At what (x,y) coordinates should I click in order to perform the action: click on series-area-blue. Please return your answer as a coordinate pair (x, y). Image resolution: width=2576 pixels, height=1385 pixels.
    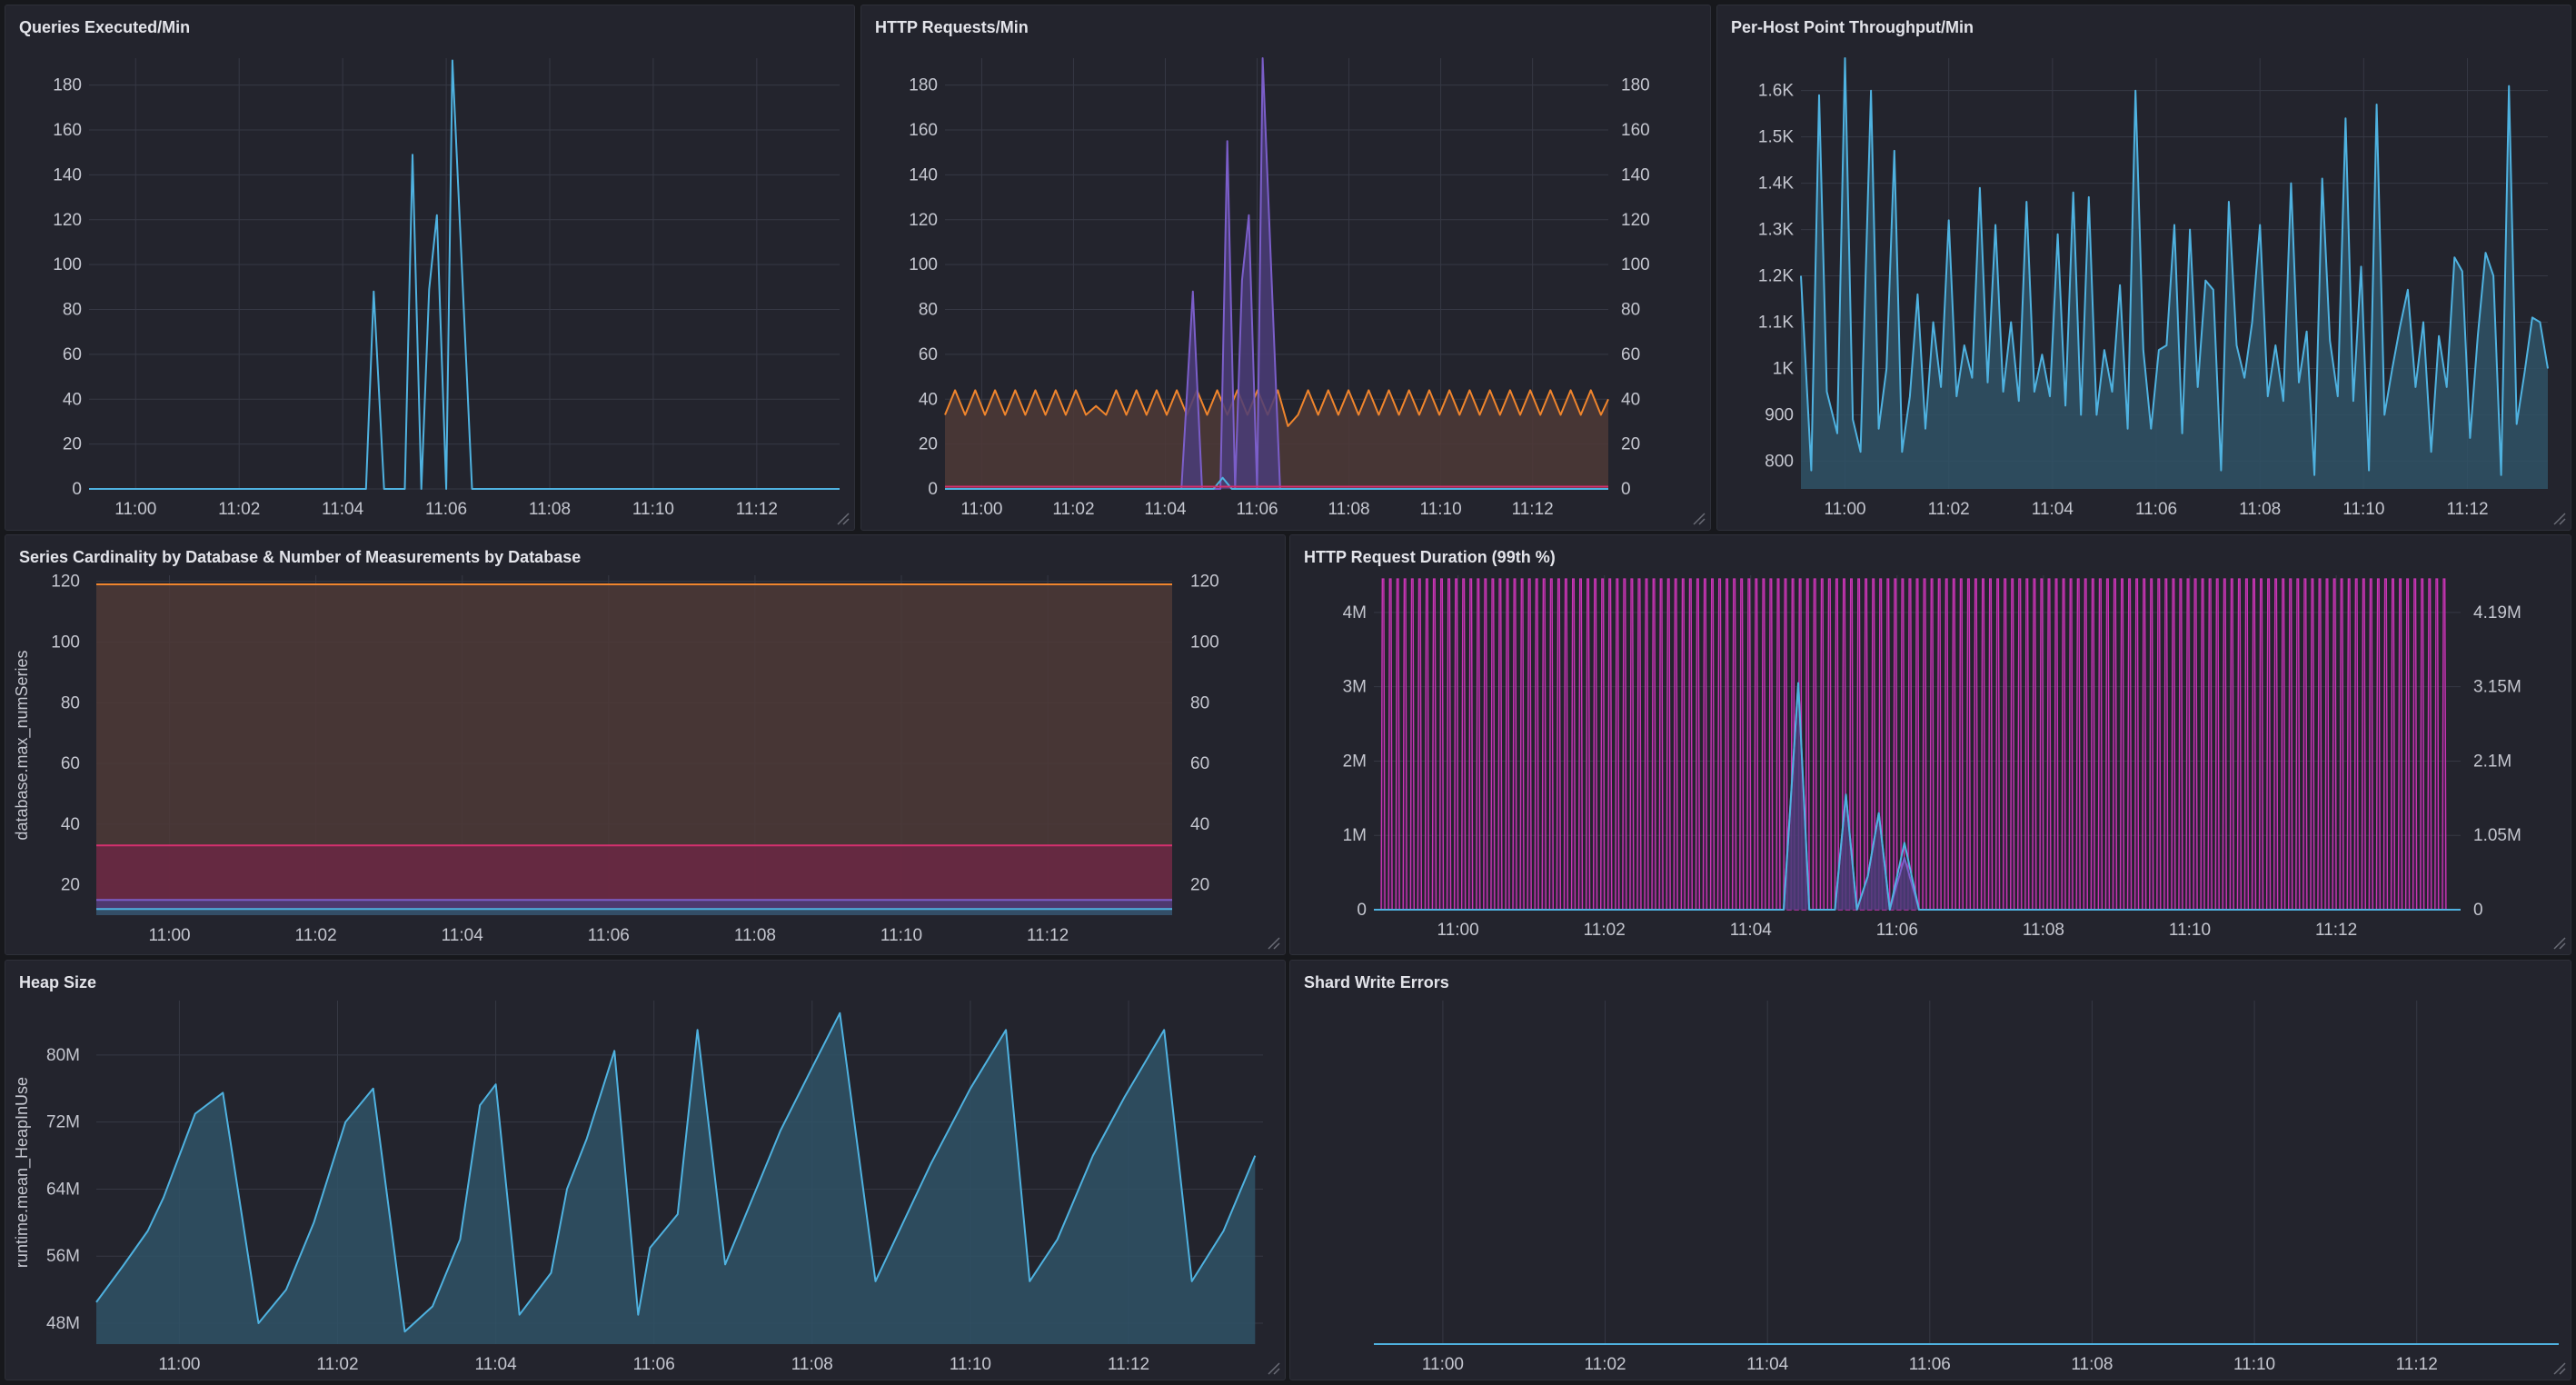
    Looking at the image, I should click on (634, 912).